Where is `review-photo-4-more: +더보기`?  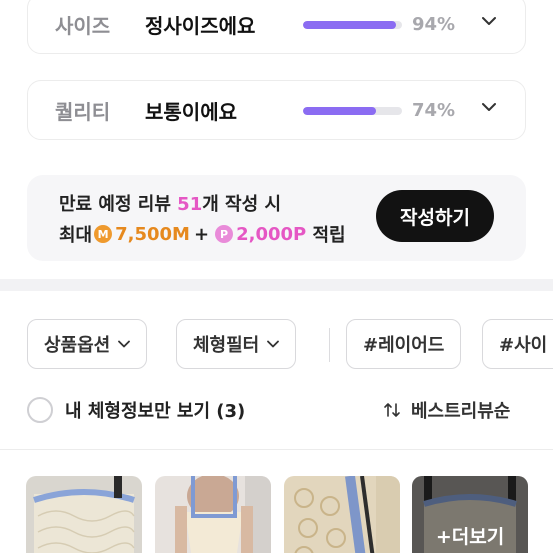 review-photo-4-more: +더보기 is located at coordinates (470, 514).